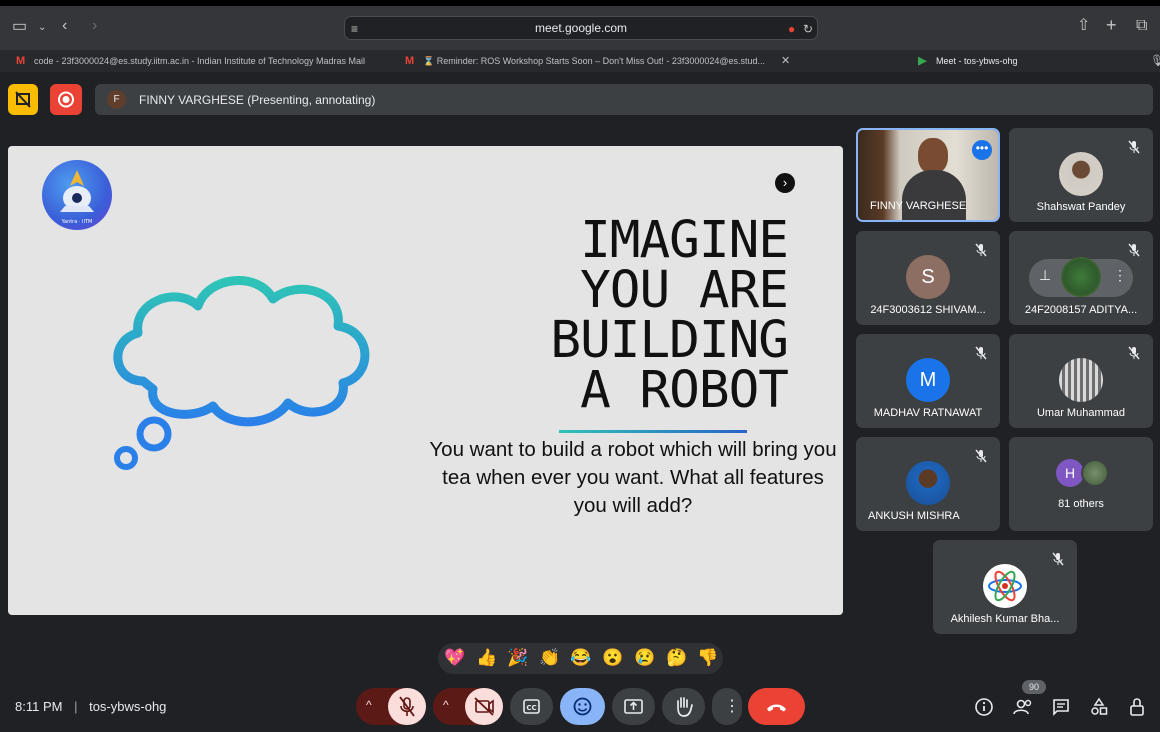 The height and width of the screenshot is (732, 1160). What do you see at coordinates (922, 61) in the screenshot?
I see `meet-icon: ▶` at bounding box center [922, 61].